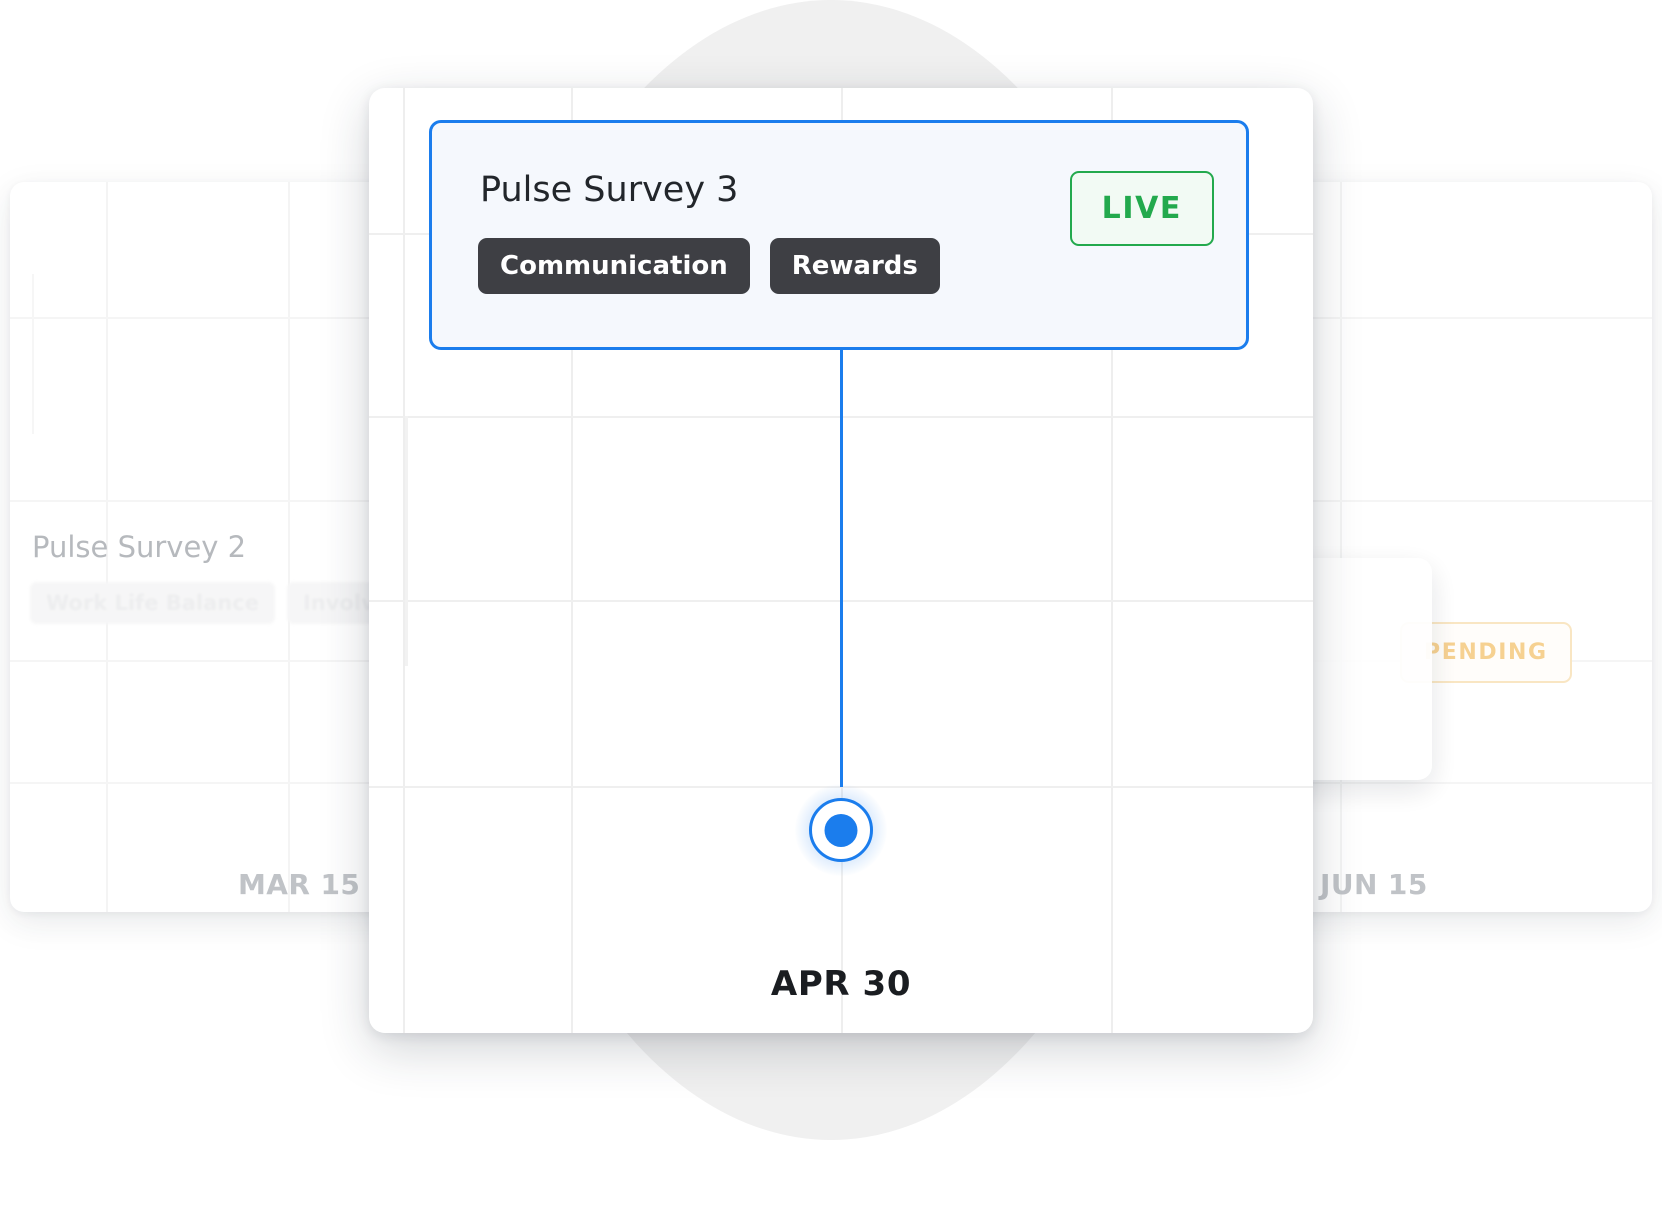  I want to click on card-title: Pulse Survey 2, so click(139, 547).